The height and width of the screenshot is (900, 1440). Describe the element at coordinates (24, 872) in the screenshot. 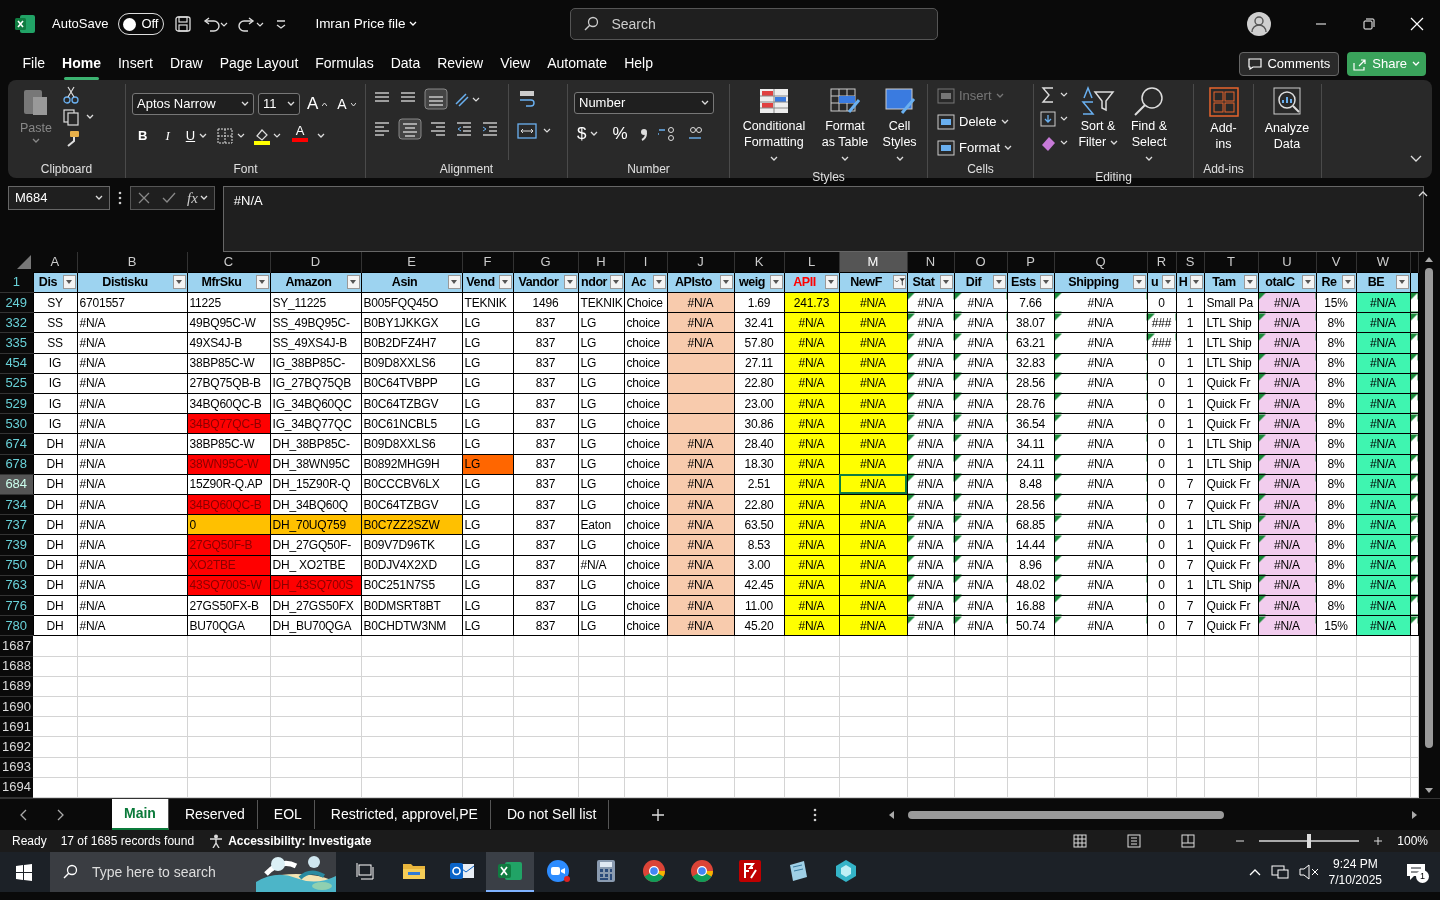

I see `start-icon` at that location.